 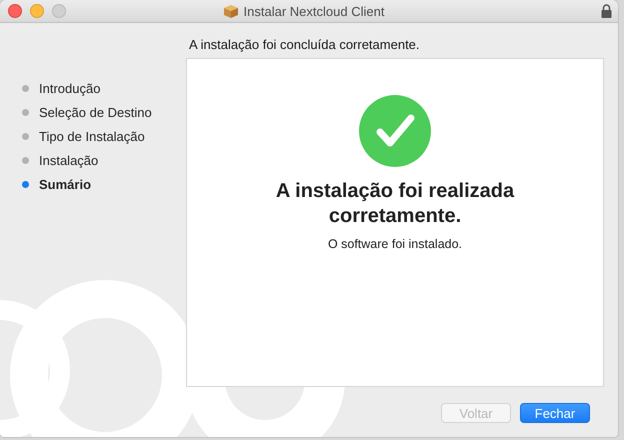 I want to click on package-icon, so click(x=230, y=11).